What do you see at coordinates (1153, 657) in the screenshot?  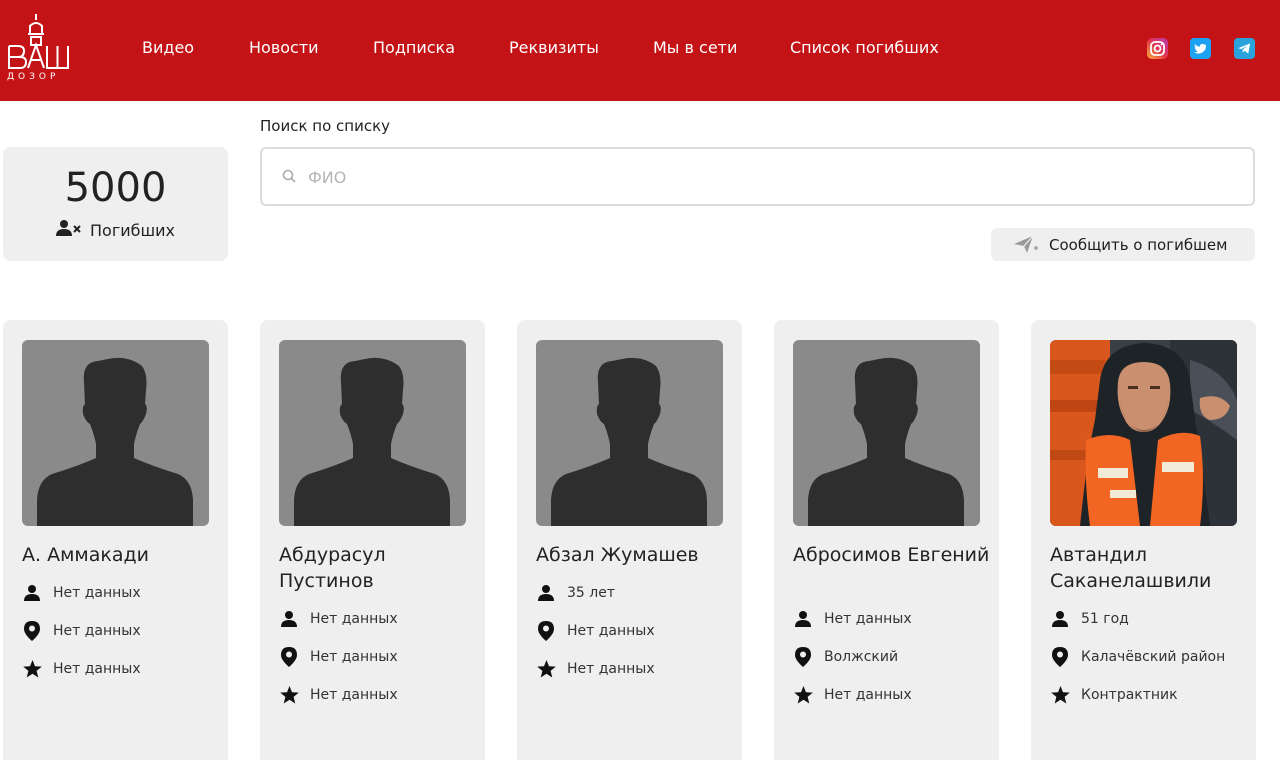 I see `person-location: Калачёвский район` at bounding box center [1153, 657].